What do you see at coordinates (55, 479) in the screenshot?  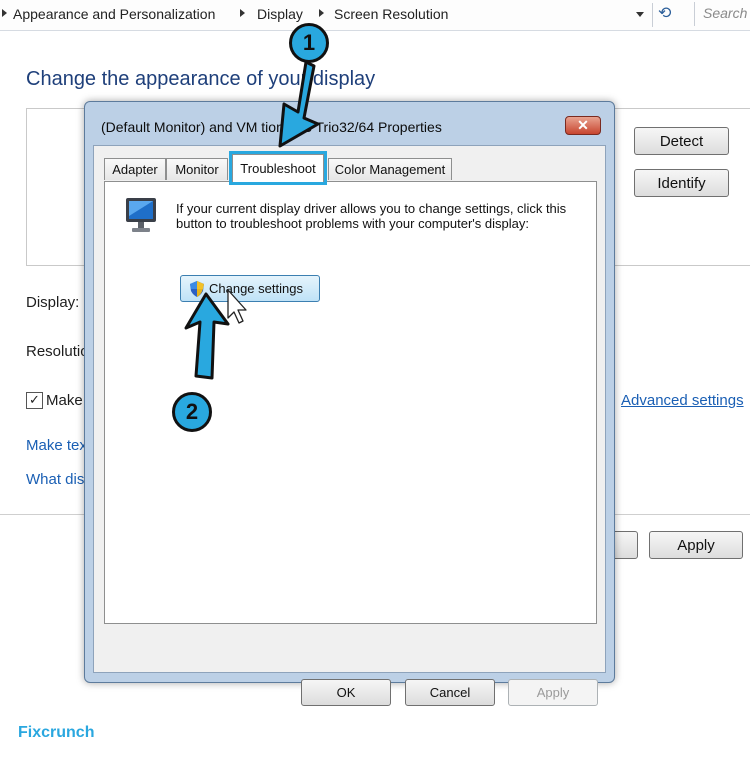 I see `what-display-settings-link: What dis` at bounding box center [55, 479].